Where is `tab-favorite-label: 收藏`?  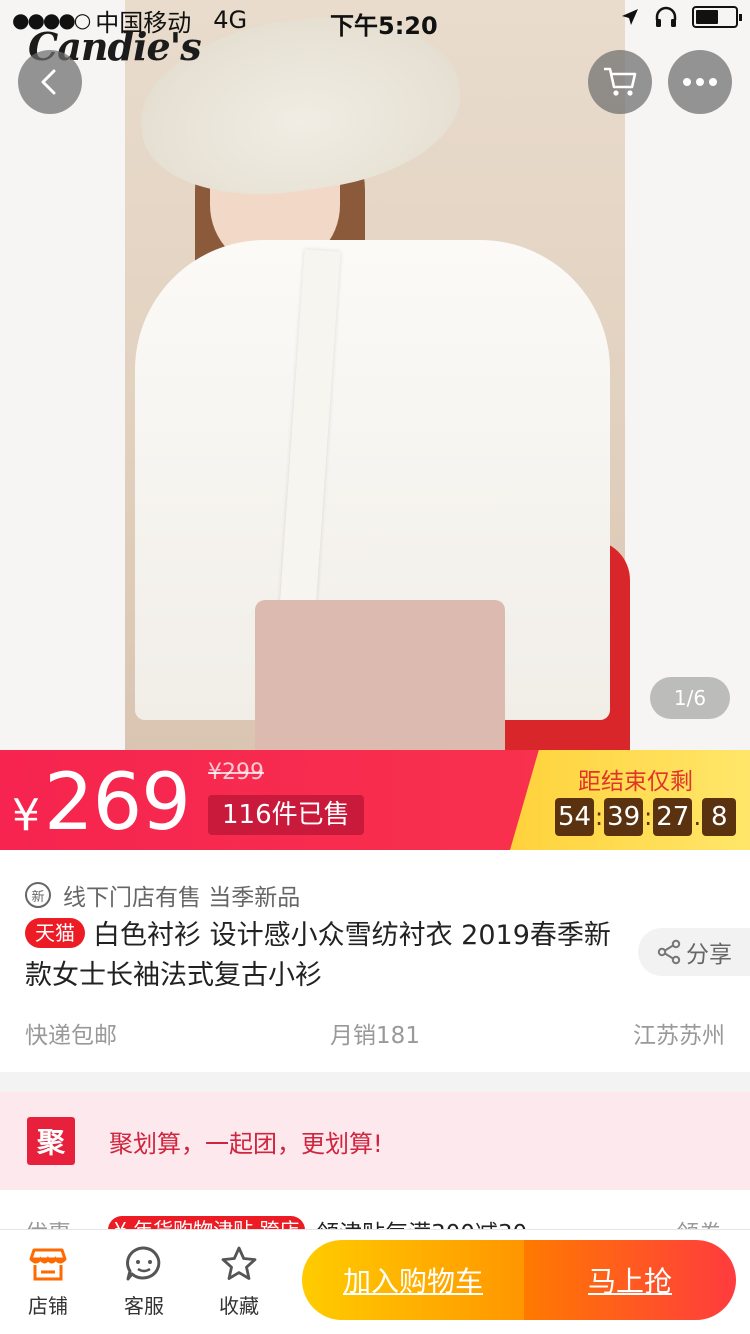 tab-favorite-label: 收藏 is located at coordinates (239, 1306).